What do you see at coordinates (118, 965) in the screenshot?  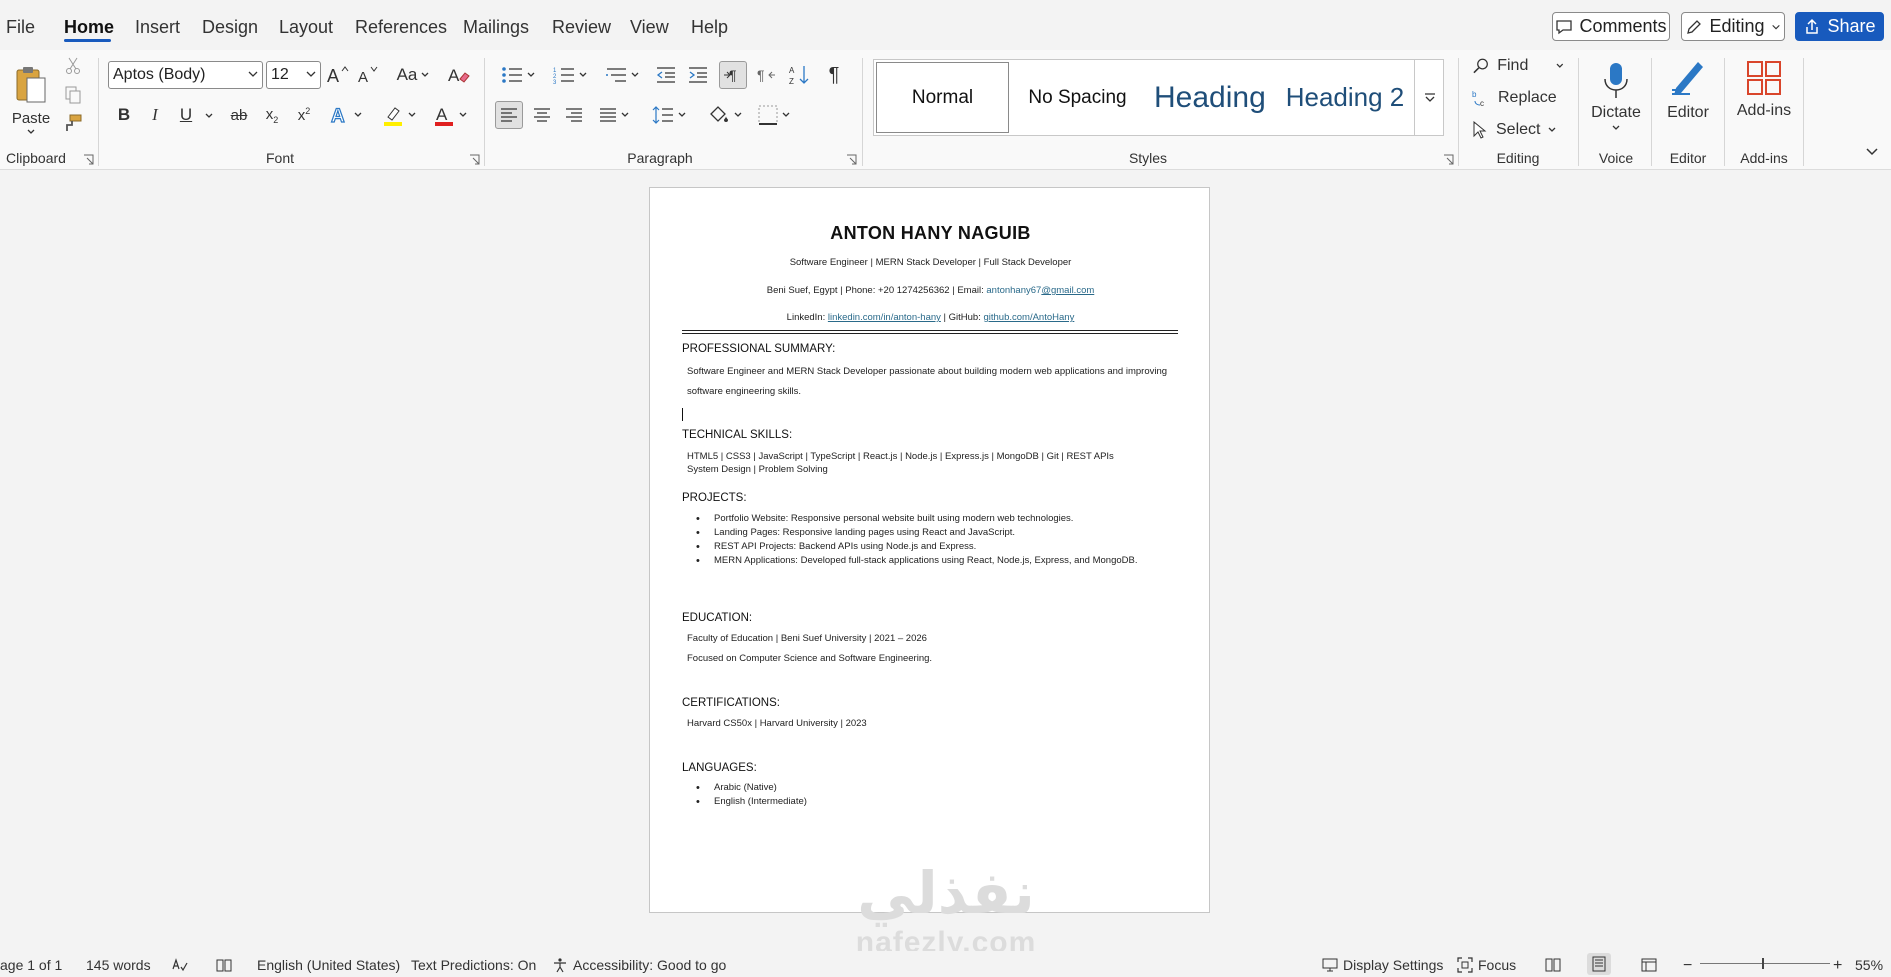 I see `word-count: 145 words` at bounding box center [118, 965].